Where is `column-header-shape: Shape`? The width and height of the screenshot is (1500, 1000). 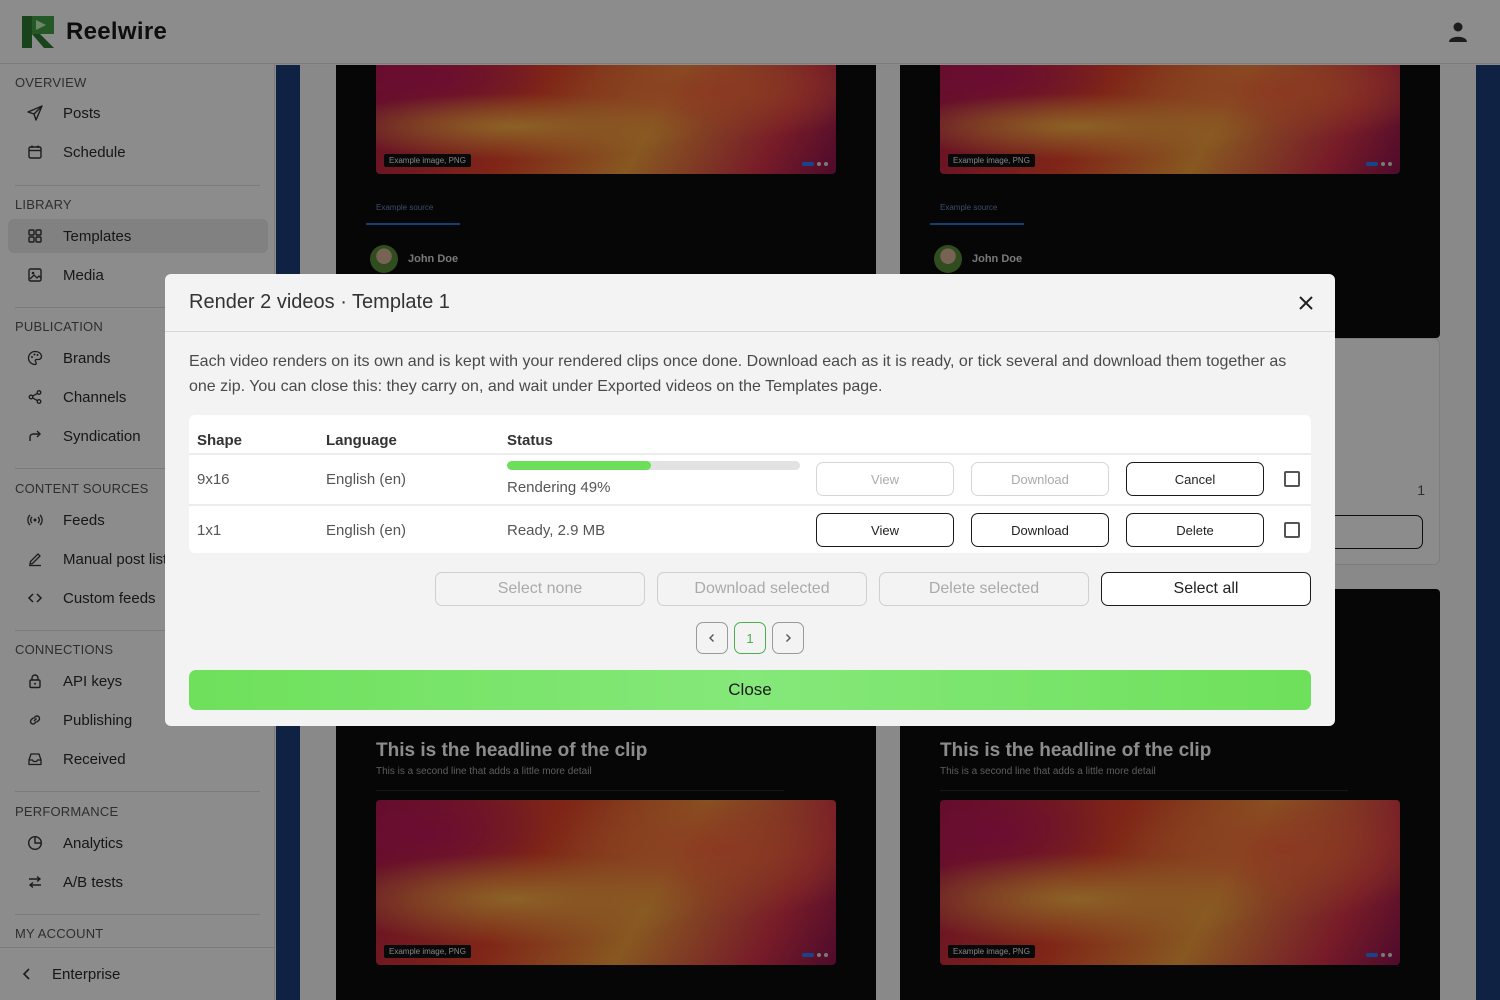
column-header-shape: Shape is located at coordinates (220, 440).